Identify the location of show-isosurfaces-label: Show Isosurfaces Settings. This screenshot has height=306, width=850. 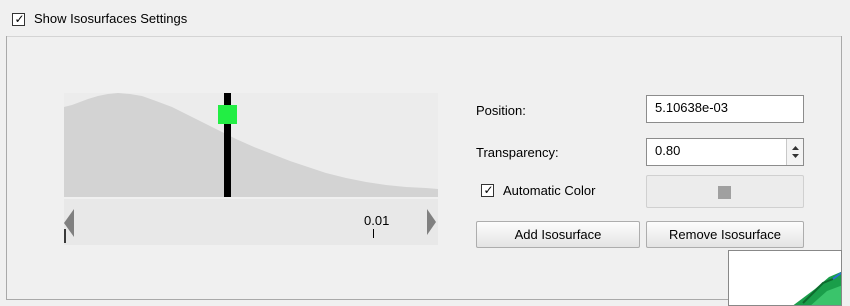
(111, 18).